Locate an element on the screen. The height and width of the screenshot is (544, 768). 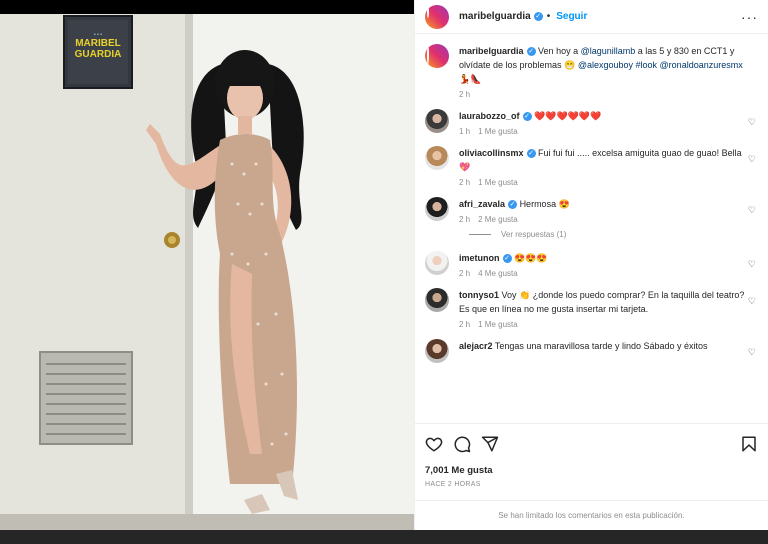
commenter-username: afri_zavala is located at coordinates (482, 204).